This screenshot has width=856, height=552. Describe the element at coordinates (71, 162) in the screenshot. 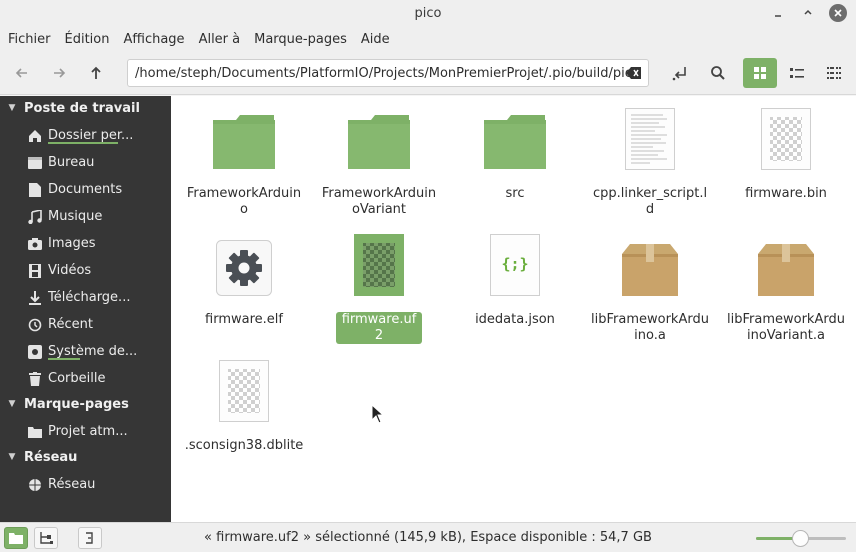

I see `sidebar-item-label: Bureau` at that location.